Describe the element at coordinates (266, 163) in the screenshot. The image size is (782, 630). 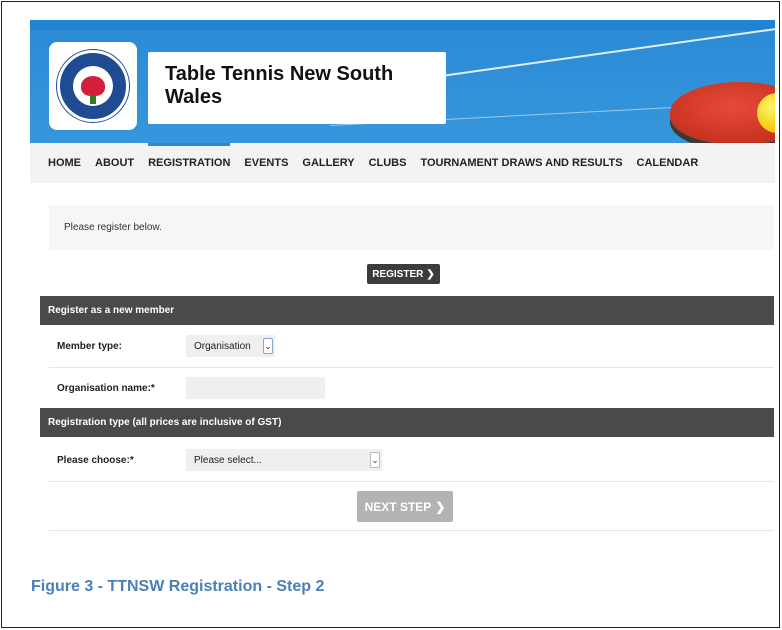
I see `nav-item-events: EVENTS` at that location.